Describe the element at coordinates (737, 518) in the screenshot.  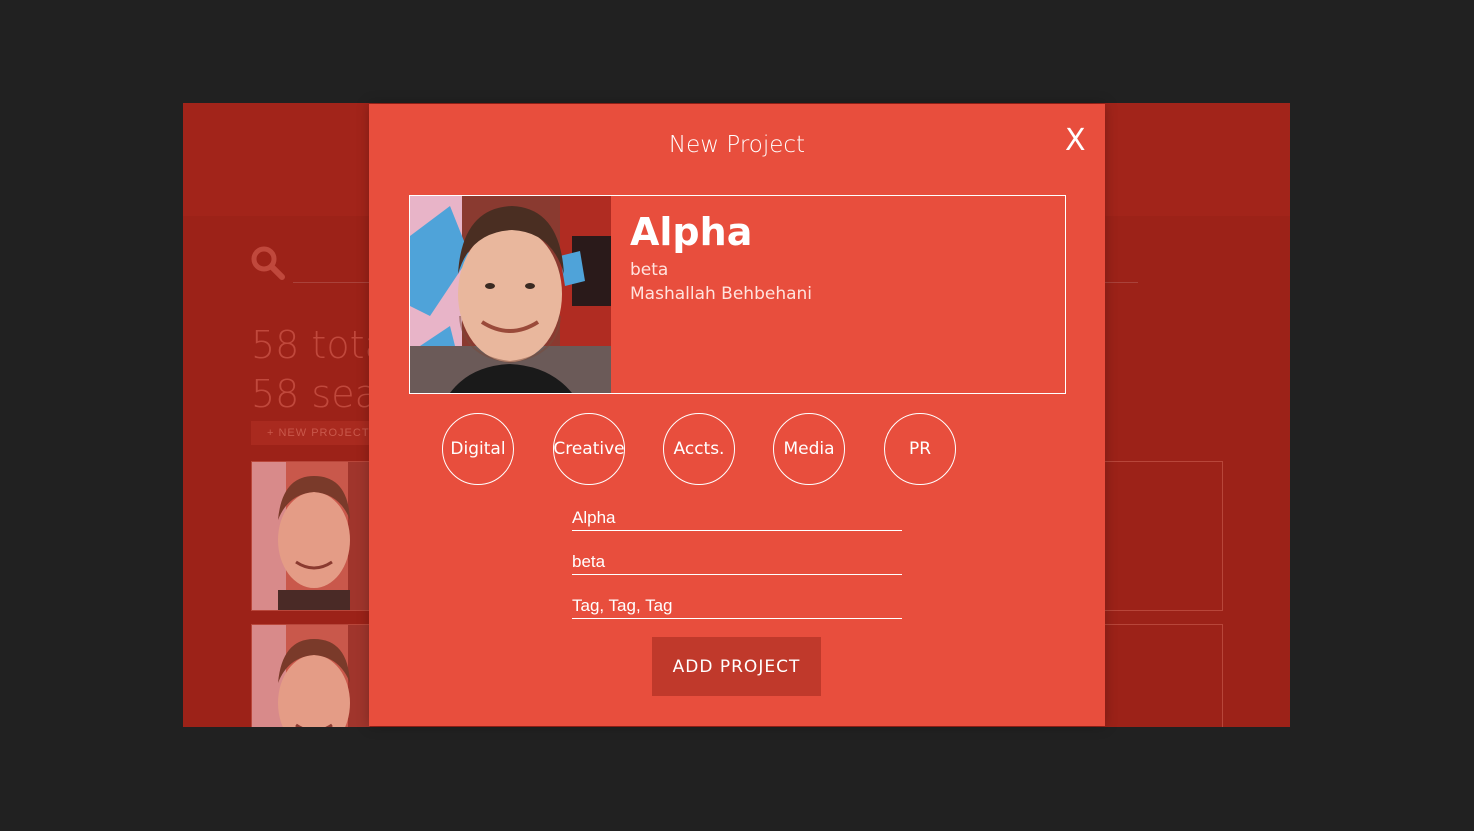
I see `project-name-field` at that location.